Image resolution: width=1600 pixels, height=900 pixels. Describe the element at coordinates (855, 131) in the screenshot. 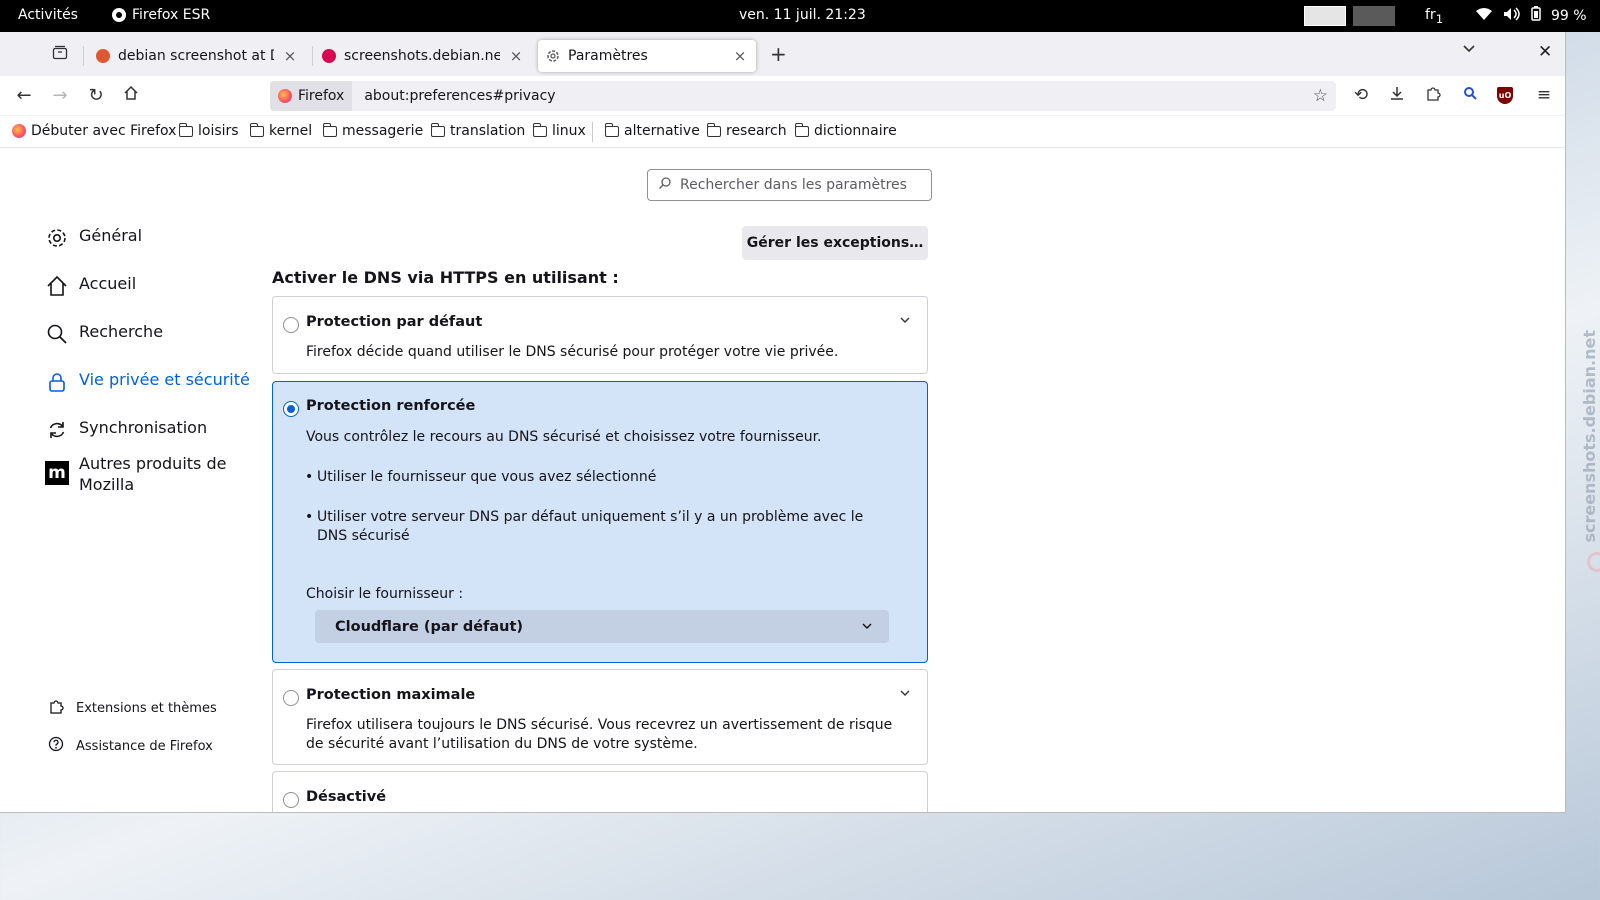

I see `bookmark-label: dictionnaire` at that location.